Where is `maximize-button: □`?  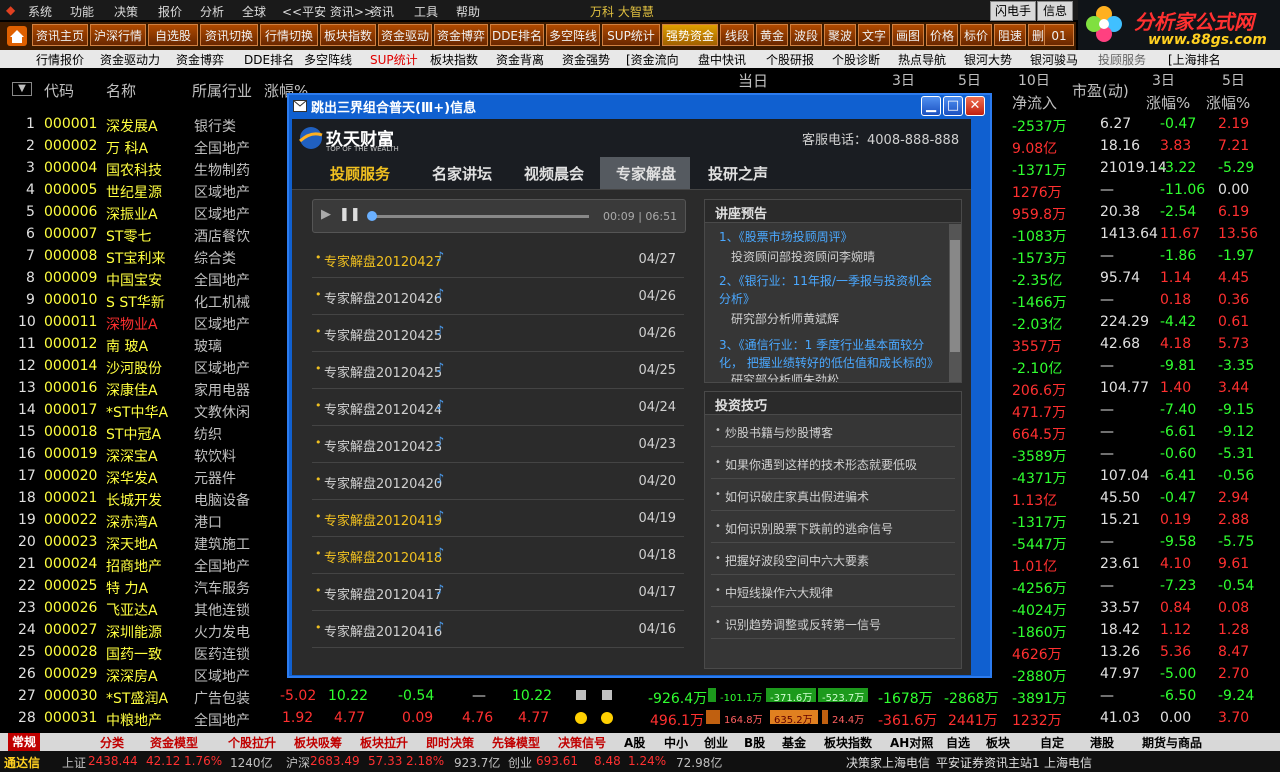
maximize-button: □ is located at coordinates (953, 106).